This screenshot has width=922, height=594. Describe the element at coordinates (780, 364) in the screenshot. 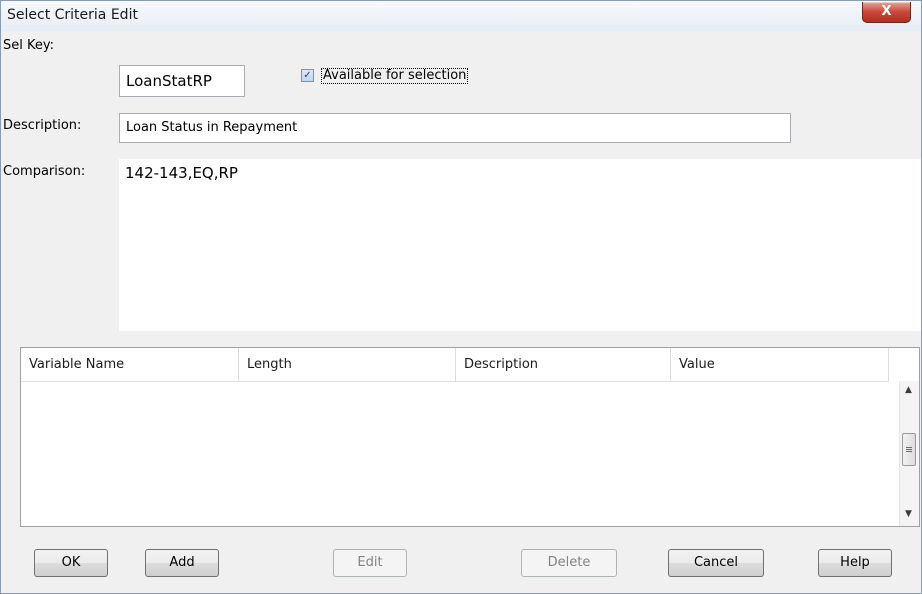

I see `column-header-value: Value` at that location.